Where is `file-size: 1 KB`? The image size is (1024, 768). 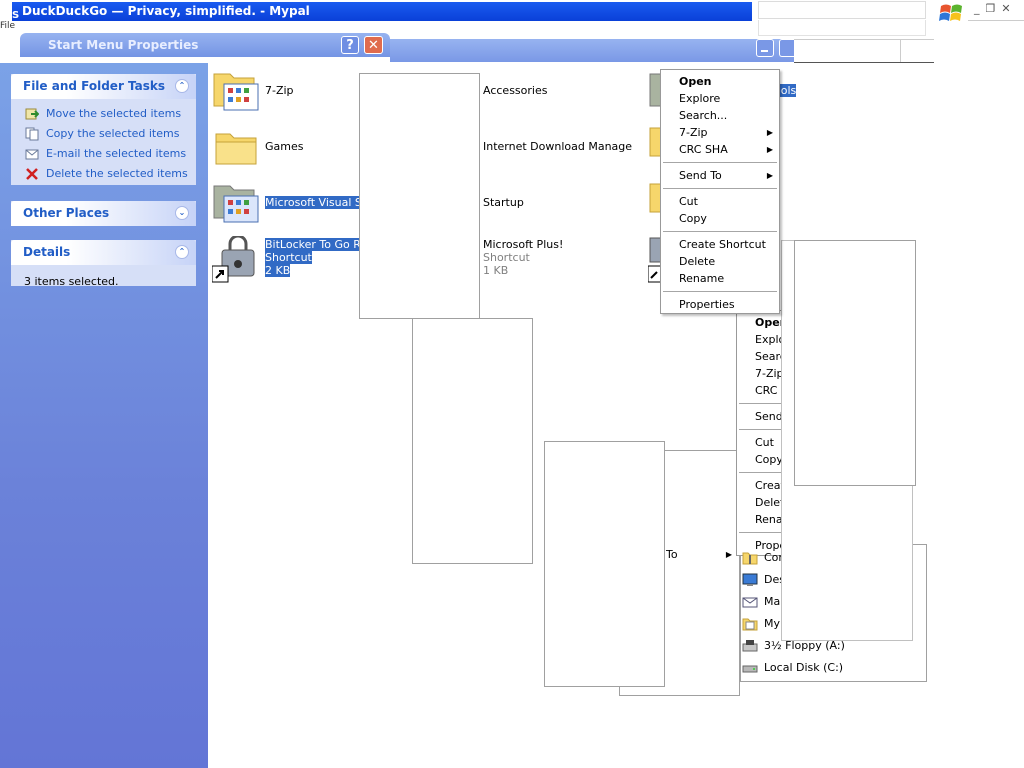 file-size: 1 KB is located at coordinates (496, 270).